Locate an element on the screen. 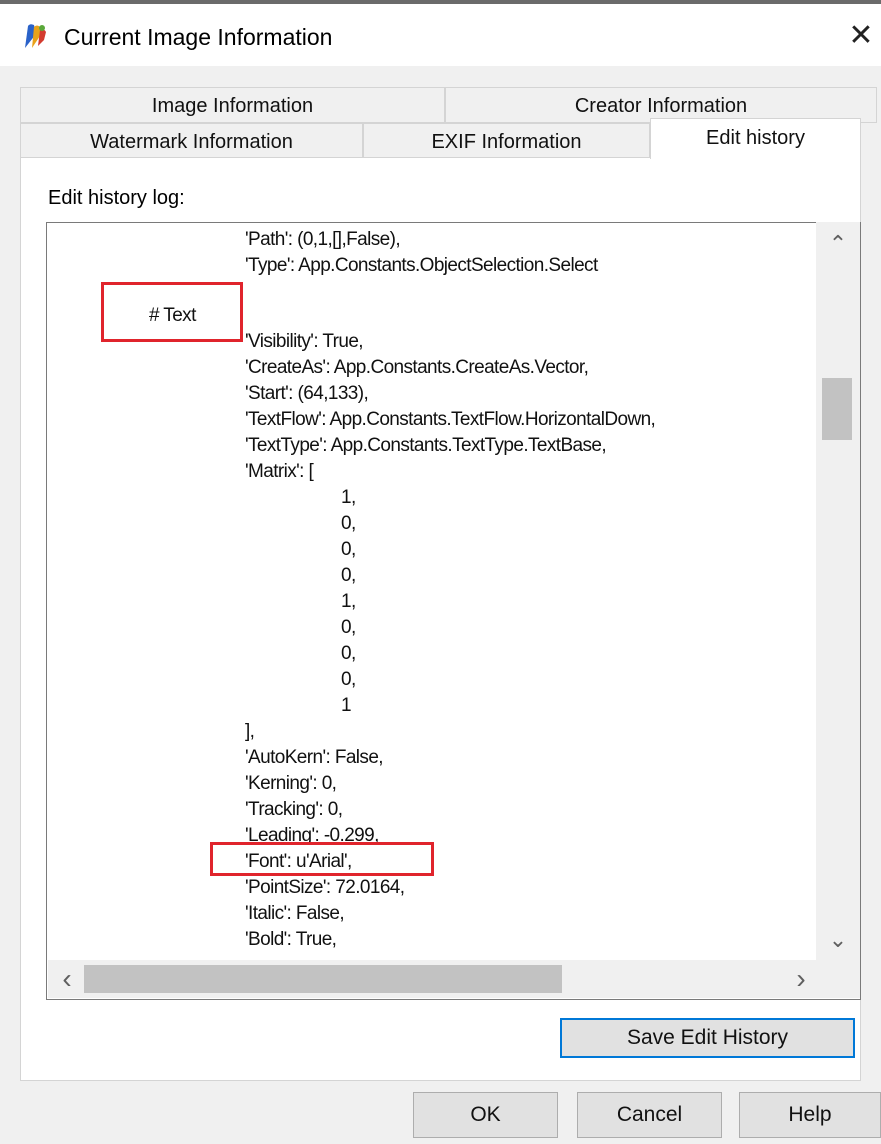 The width and height of the screenshot is (881, 1144). tab-watermark-information: Watermark Information is located at coordinates (191, 141).